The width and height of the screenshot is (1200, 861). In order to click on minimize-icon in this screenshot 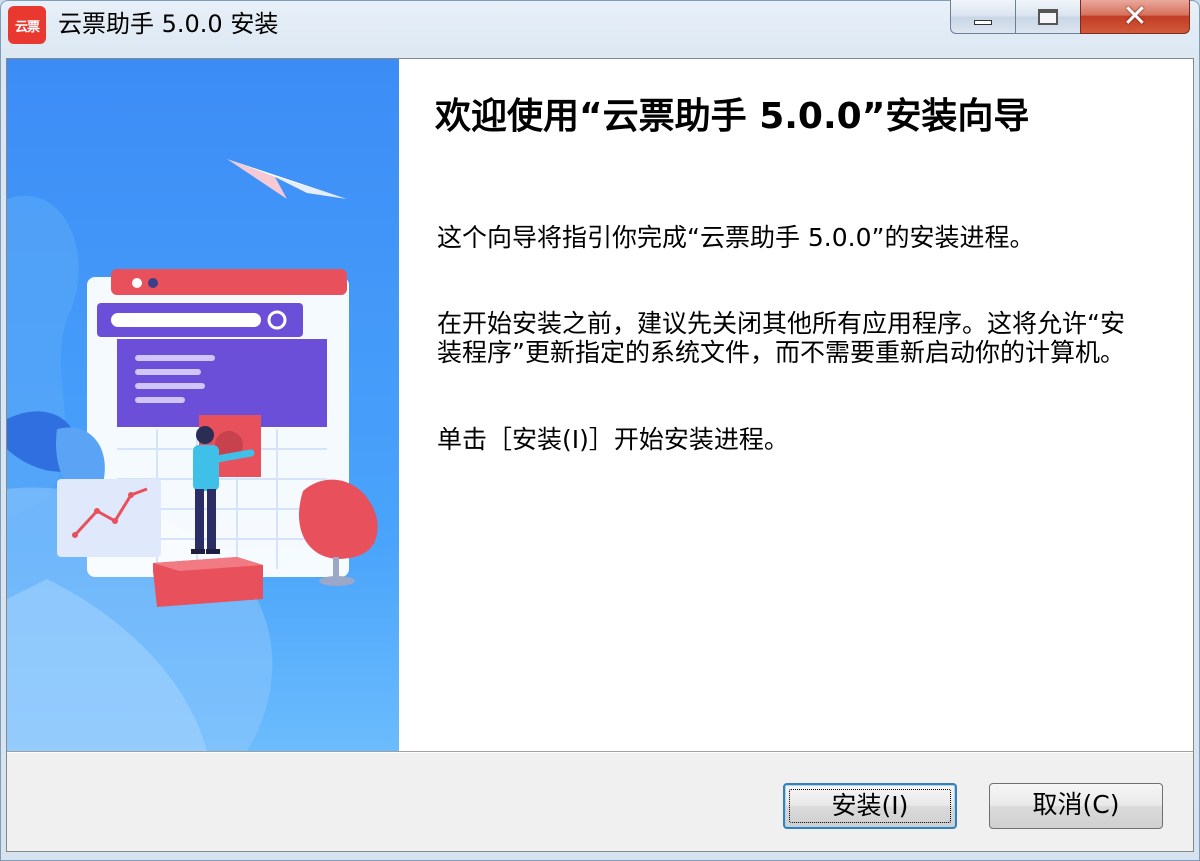, I will do `click(983, 22)`.